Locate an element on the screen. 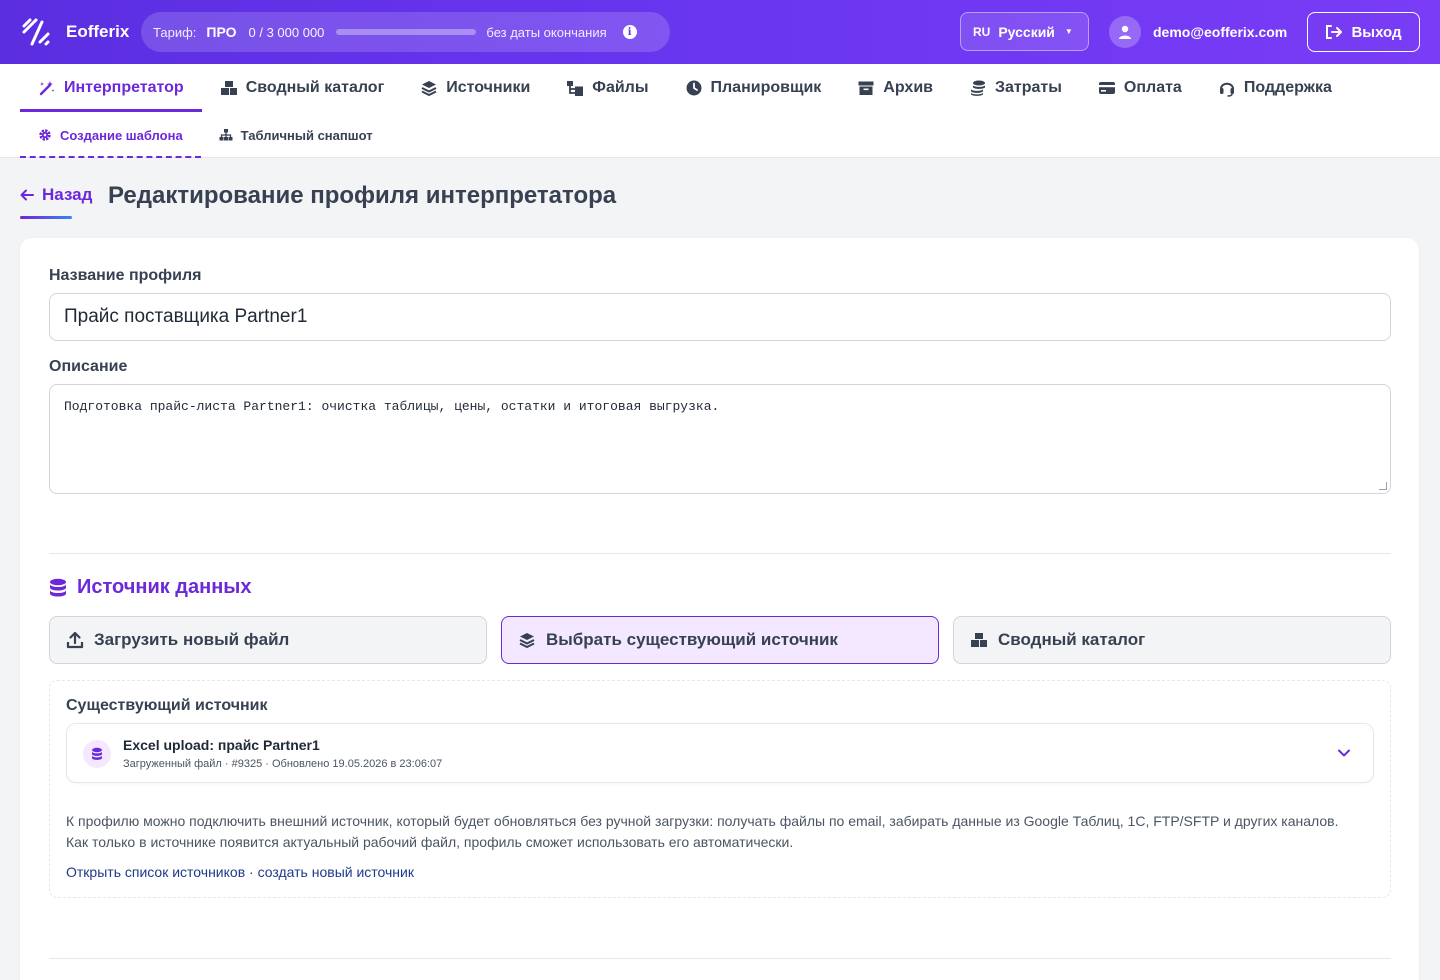  option-label: Выбрать существующий источник is located at coordinates (692, 639).